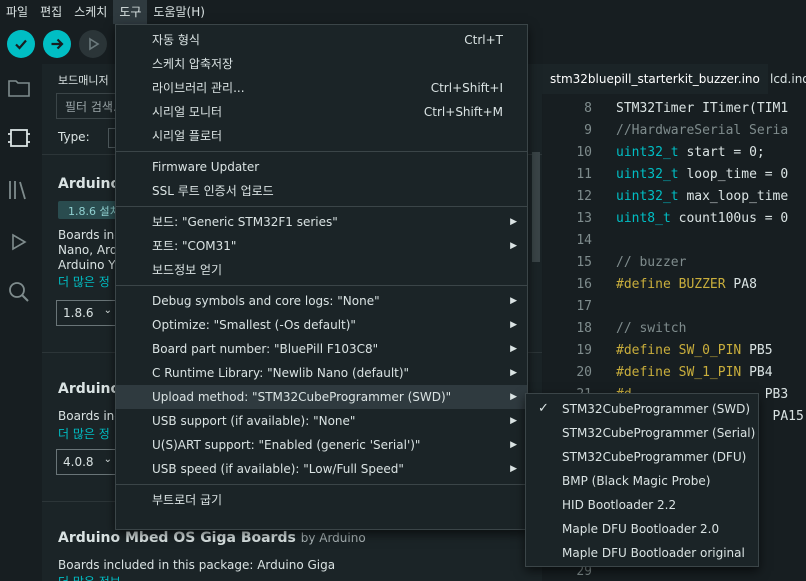 The height and width of the screenshot is (581, 806). I want to click on tools-menu-item: 시리얼 플로터, so click(321, 136).